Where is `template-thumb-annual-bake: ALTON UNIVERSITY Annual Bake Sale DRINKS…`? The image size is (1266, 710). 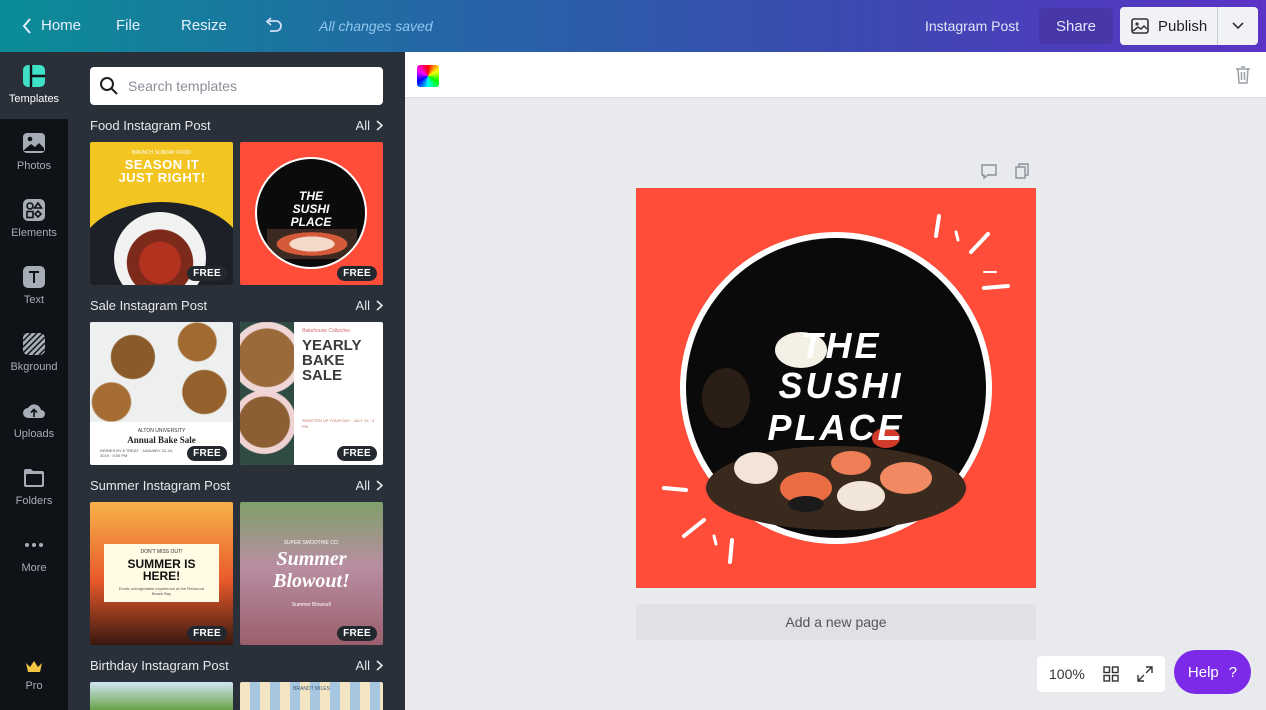 template-thumb-annual-bake: ALTON UNIVERSITY Annual Bake Sale DRINKS… is located at coordinates (161, 393).